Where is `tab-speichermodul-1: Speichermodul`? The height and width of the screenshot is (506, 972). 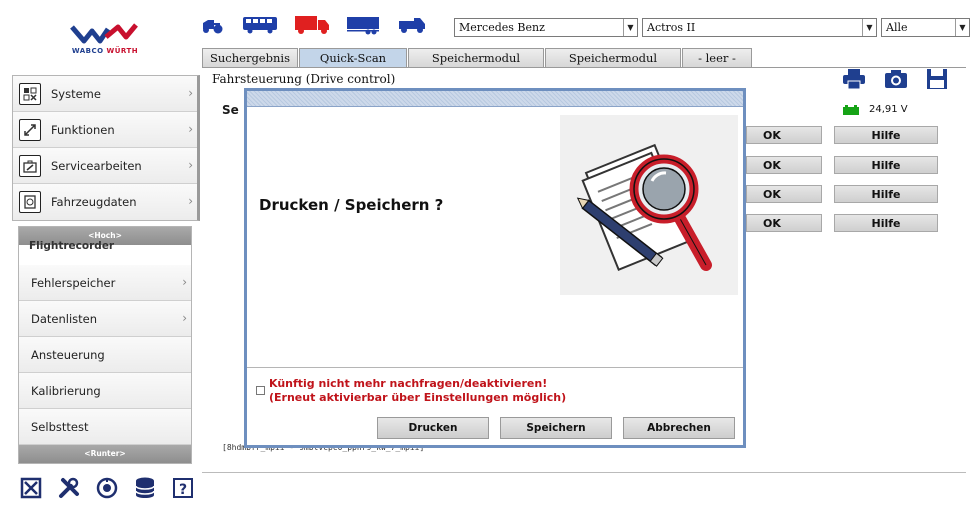
tab-speichermodul-1: Speichermodul is located at coordinates (476, 57).